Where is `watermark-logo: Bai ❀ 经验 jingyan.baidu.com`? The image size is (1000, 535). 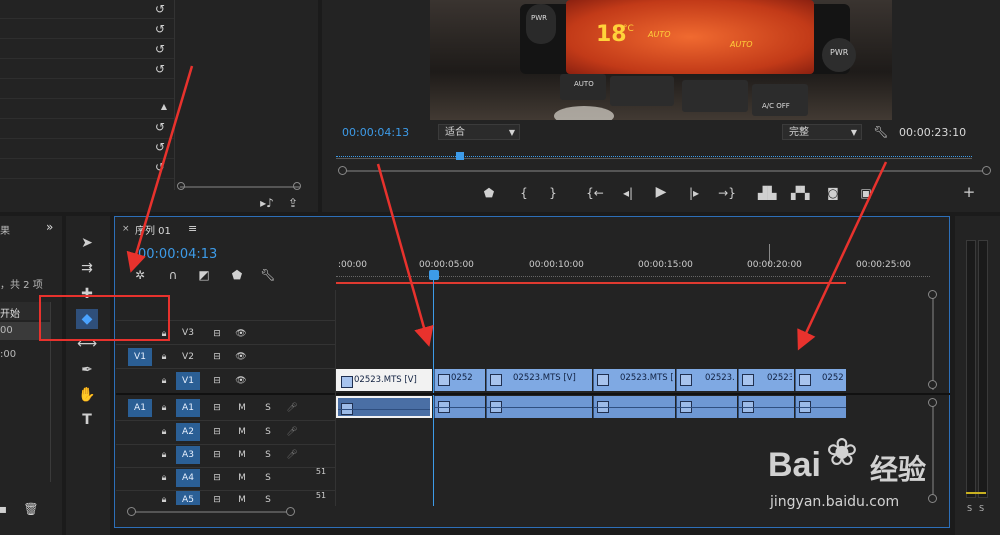
watermark-logo: Bai ❀ 经验 jingyan.baidu.com is located at coordinates (847, 470).